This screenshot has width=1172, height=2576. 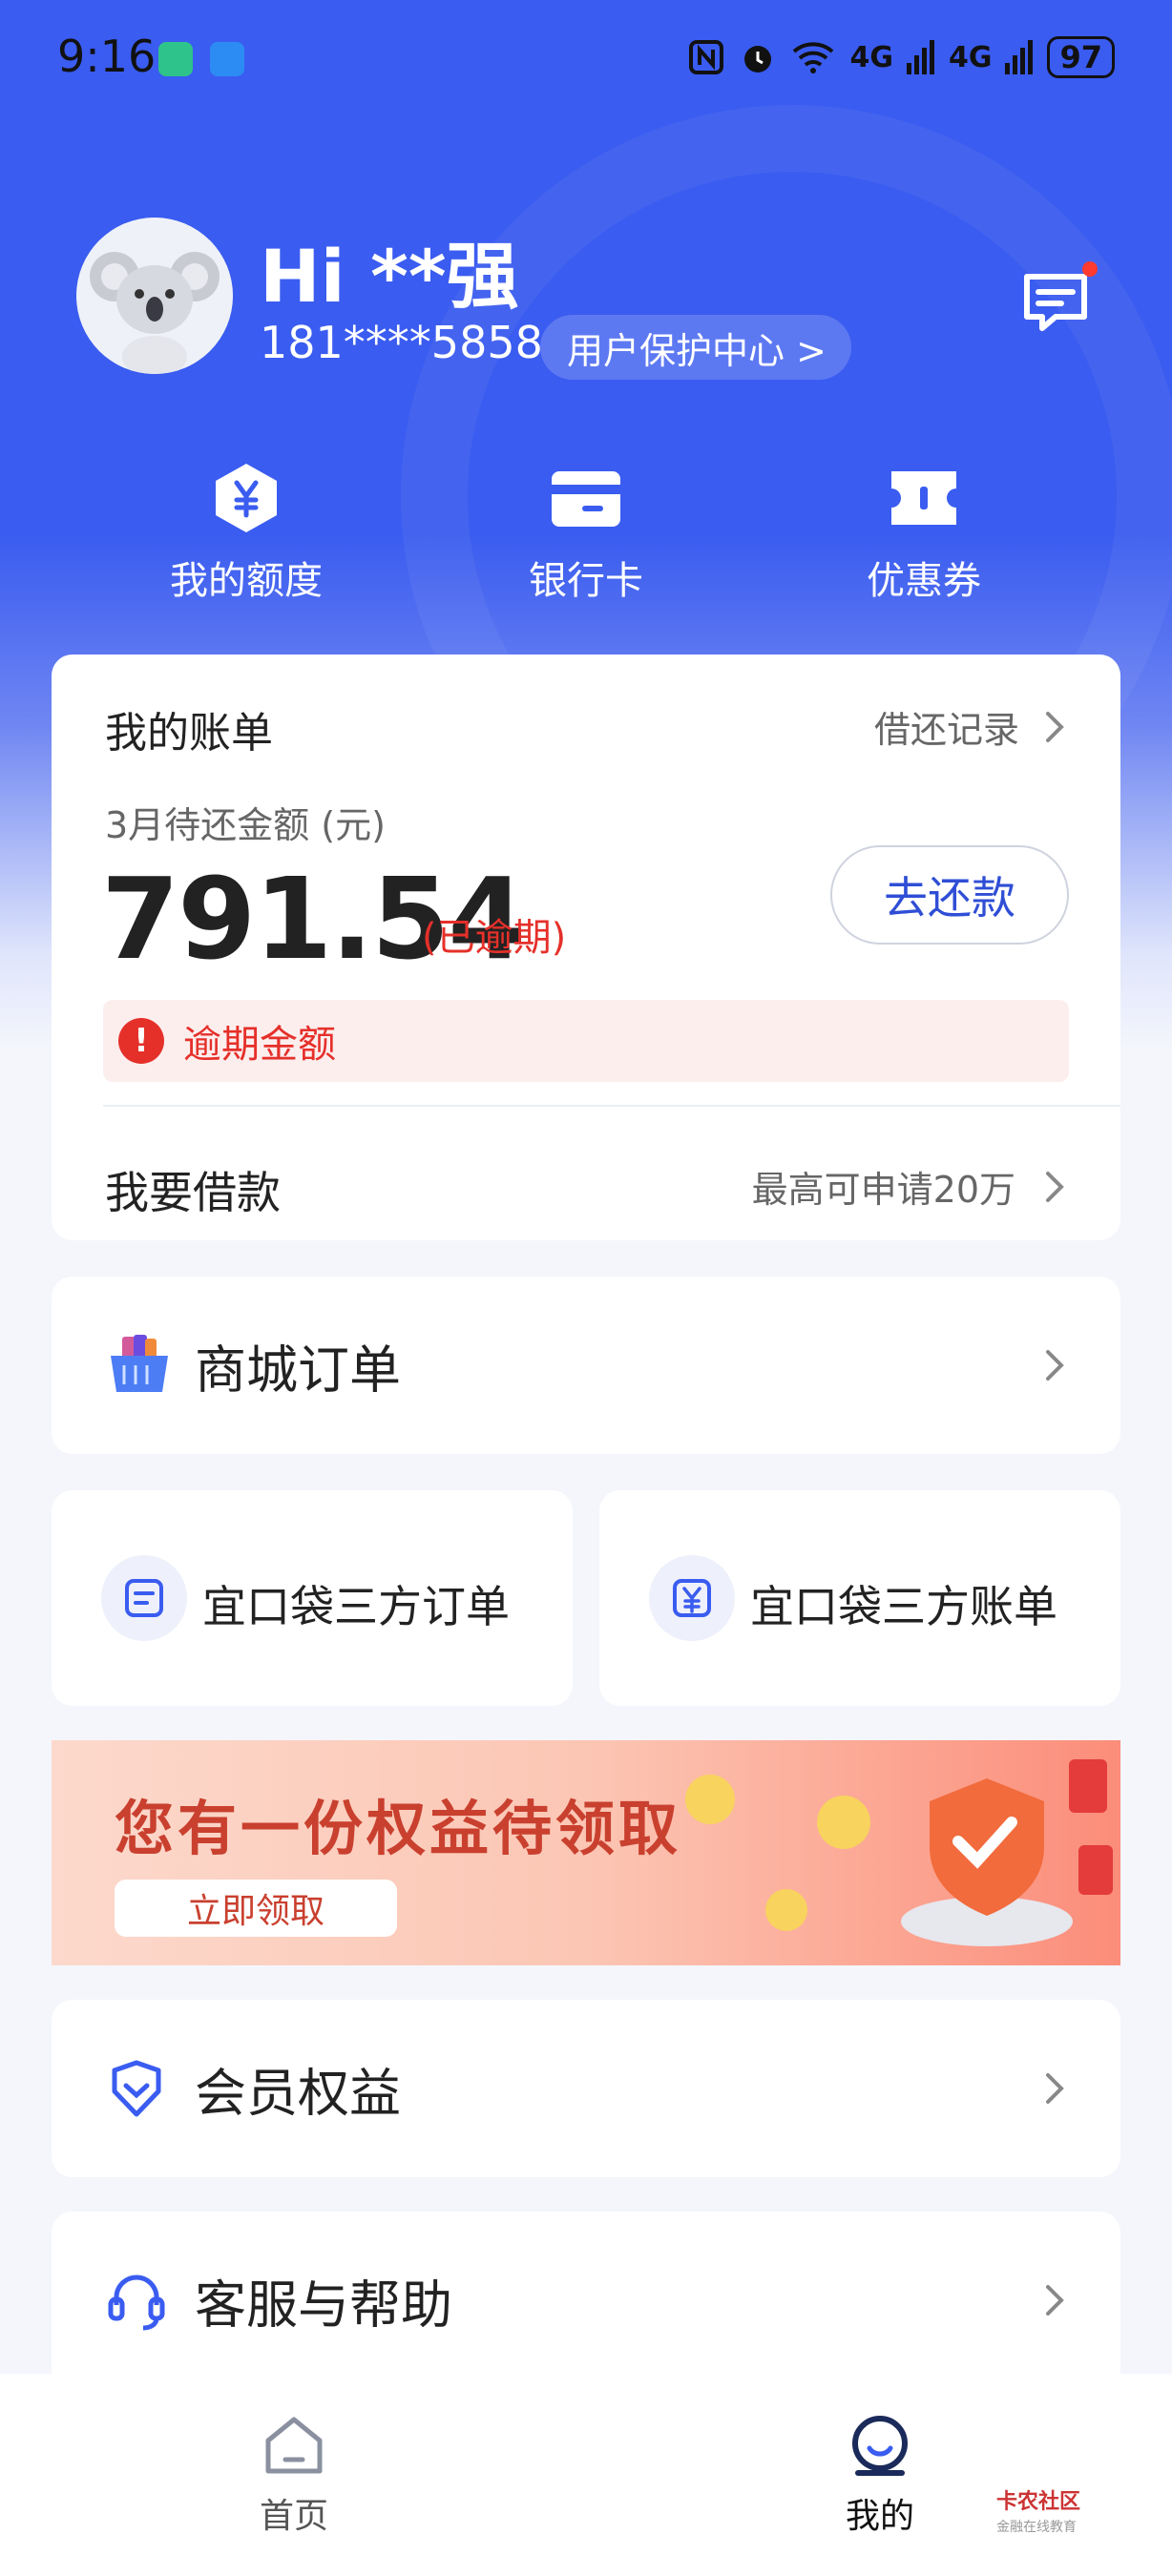 What do you see at coordinates (141, 1041) in the screenshot?
I see `alert-icon: !` at bounding box center [141, 1041].